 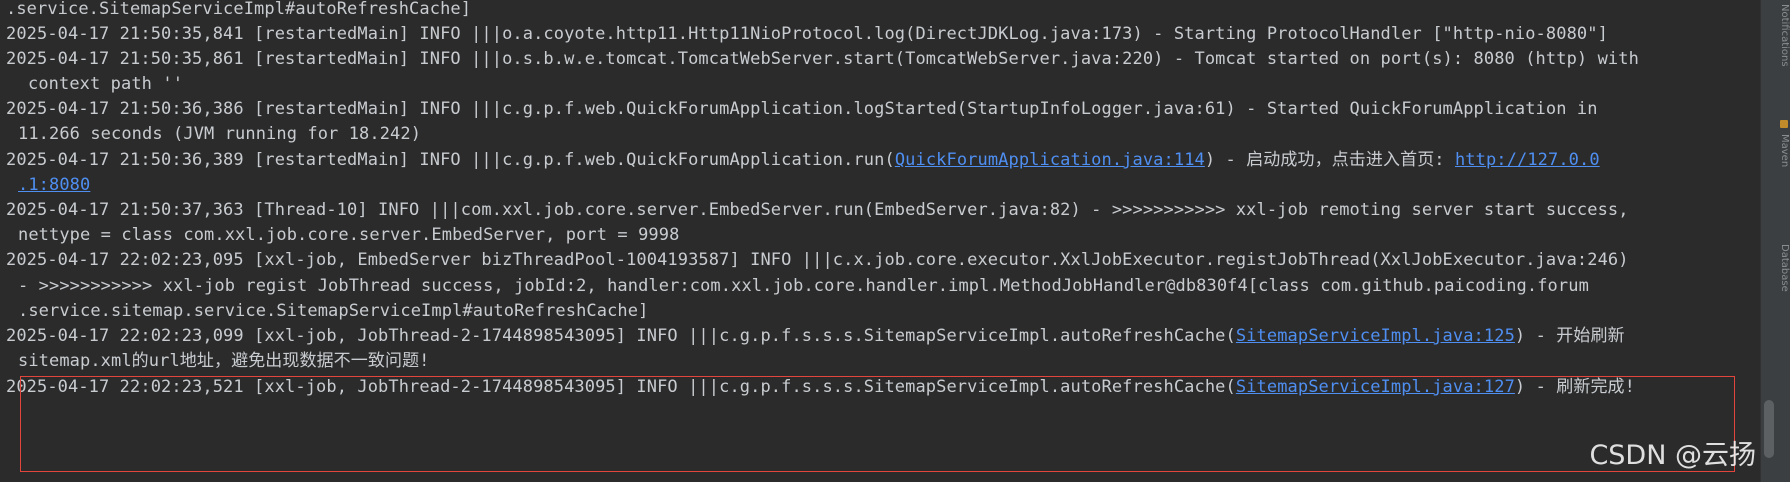 I want to click on side-tab-marker-icon, so click(x=1784, y=124).